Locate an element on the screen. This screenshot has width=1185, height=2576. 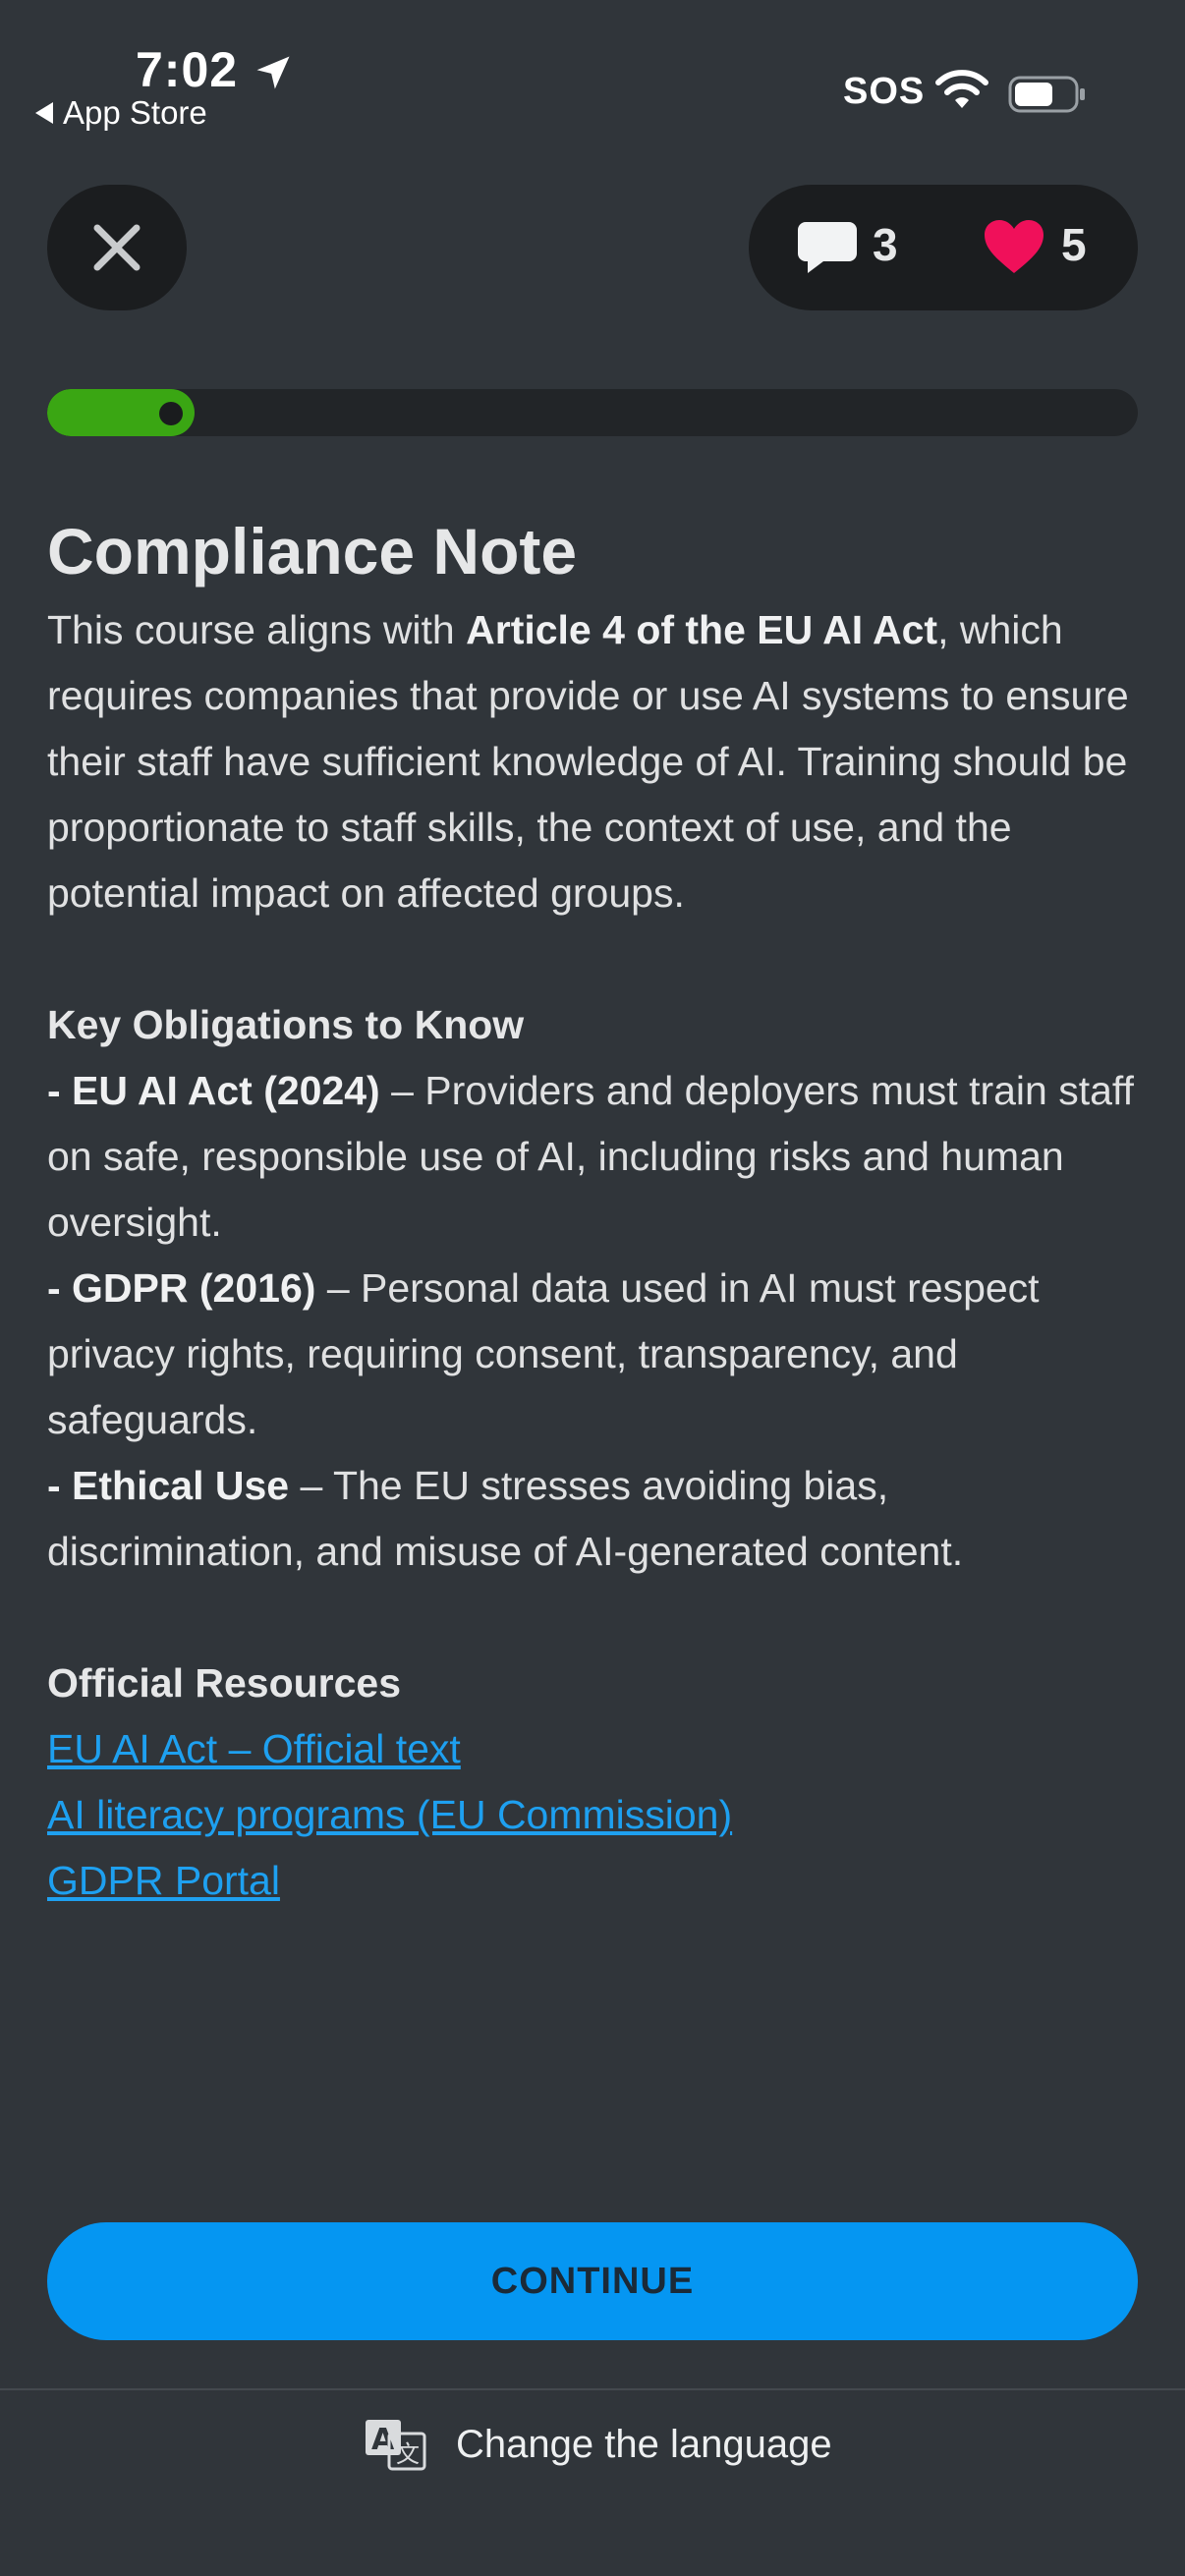
back-to-app-store: App Store is located at coordinates (121, 113).